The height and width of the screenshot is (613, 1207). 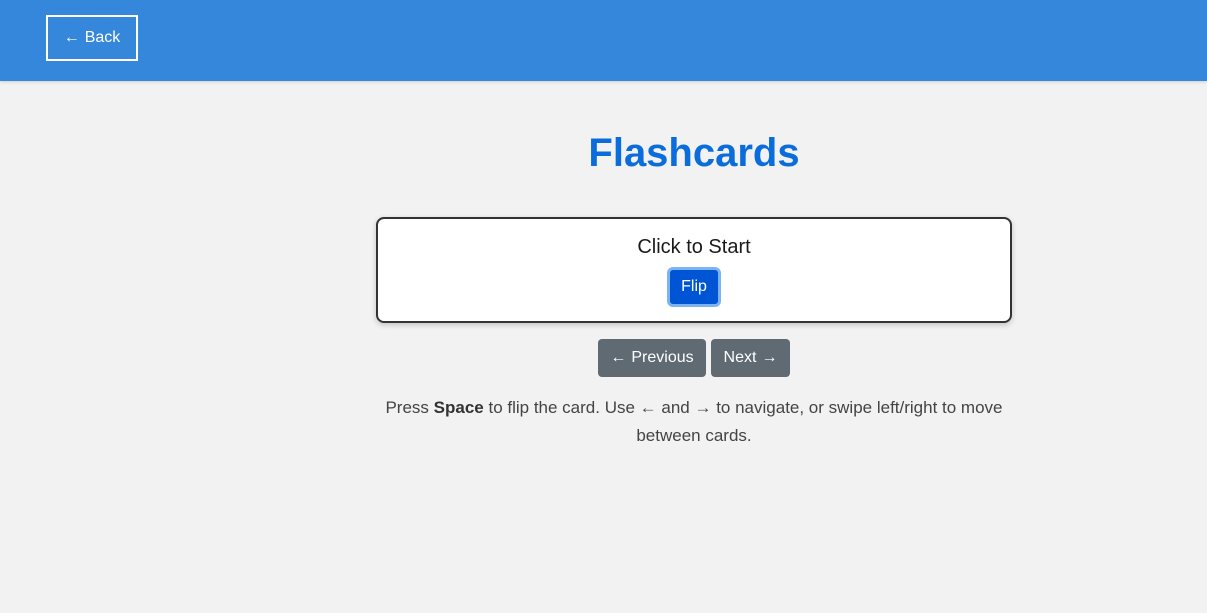 What do you see at coordinates (458, 407) in the screenshot?
I see `space-key-label: Space` at bounding box center [458, 407].